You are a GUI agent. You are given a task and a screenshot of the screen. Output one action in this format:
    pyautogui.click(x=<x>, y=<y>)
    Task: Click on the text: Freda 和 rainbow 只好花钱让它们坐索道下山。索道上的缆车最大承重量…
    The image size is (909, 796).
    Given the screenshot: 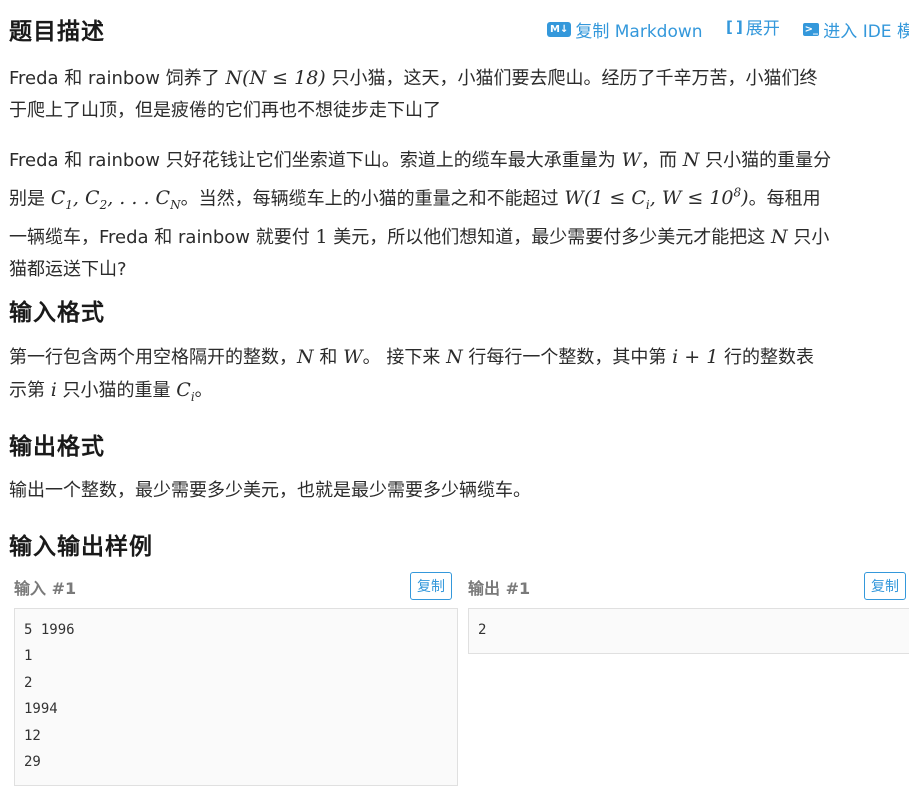 What is the action you would take?
    pyautogui.click(x=315, y=160)
    